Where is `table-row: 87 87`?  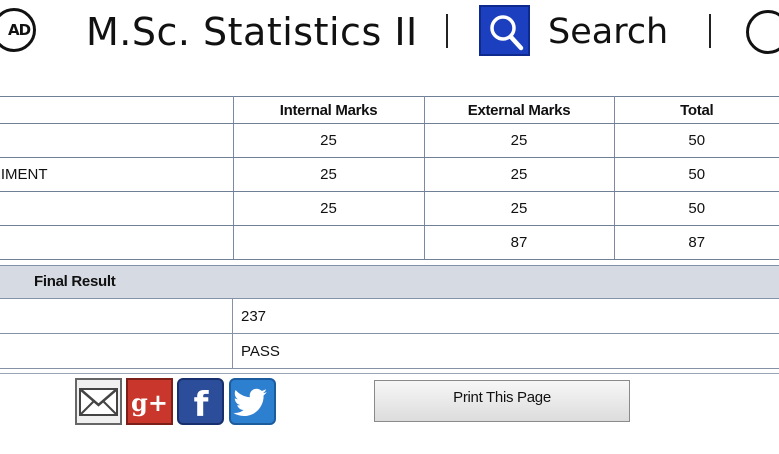 table-row: 87 87 is located at coordinates (389, 242).